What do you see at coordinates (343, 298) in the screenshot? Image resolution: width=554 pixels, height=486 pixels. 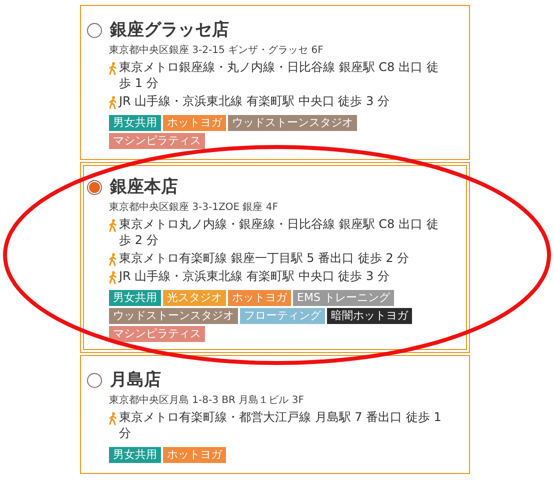 I see `feature-tag: EMS トレーニング` at bounding box center [343, 298].